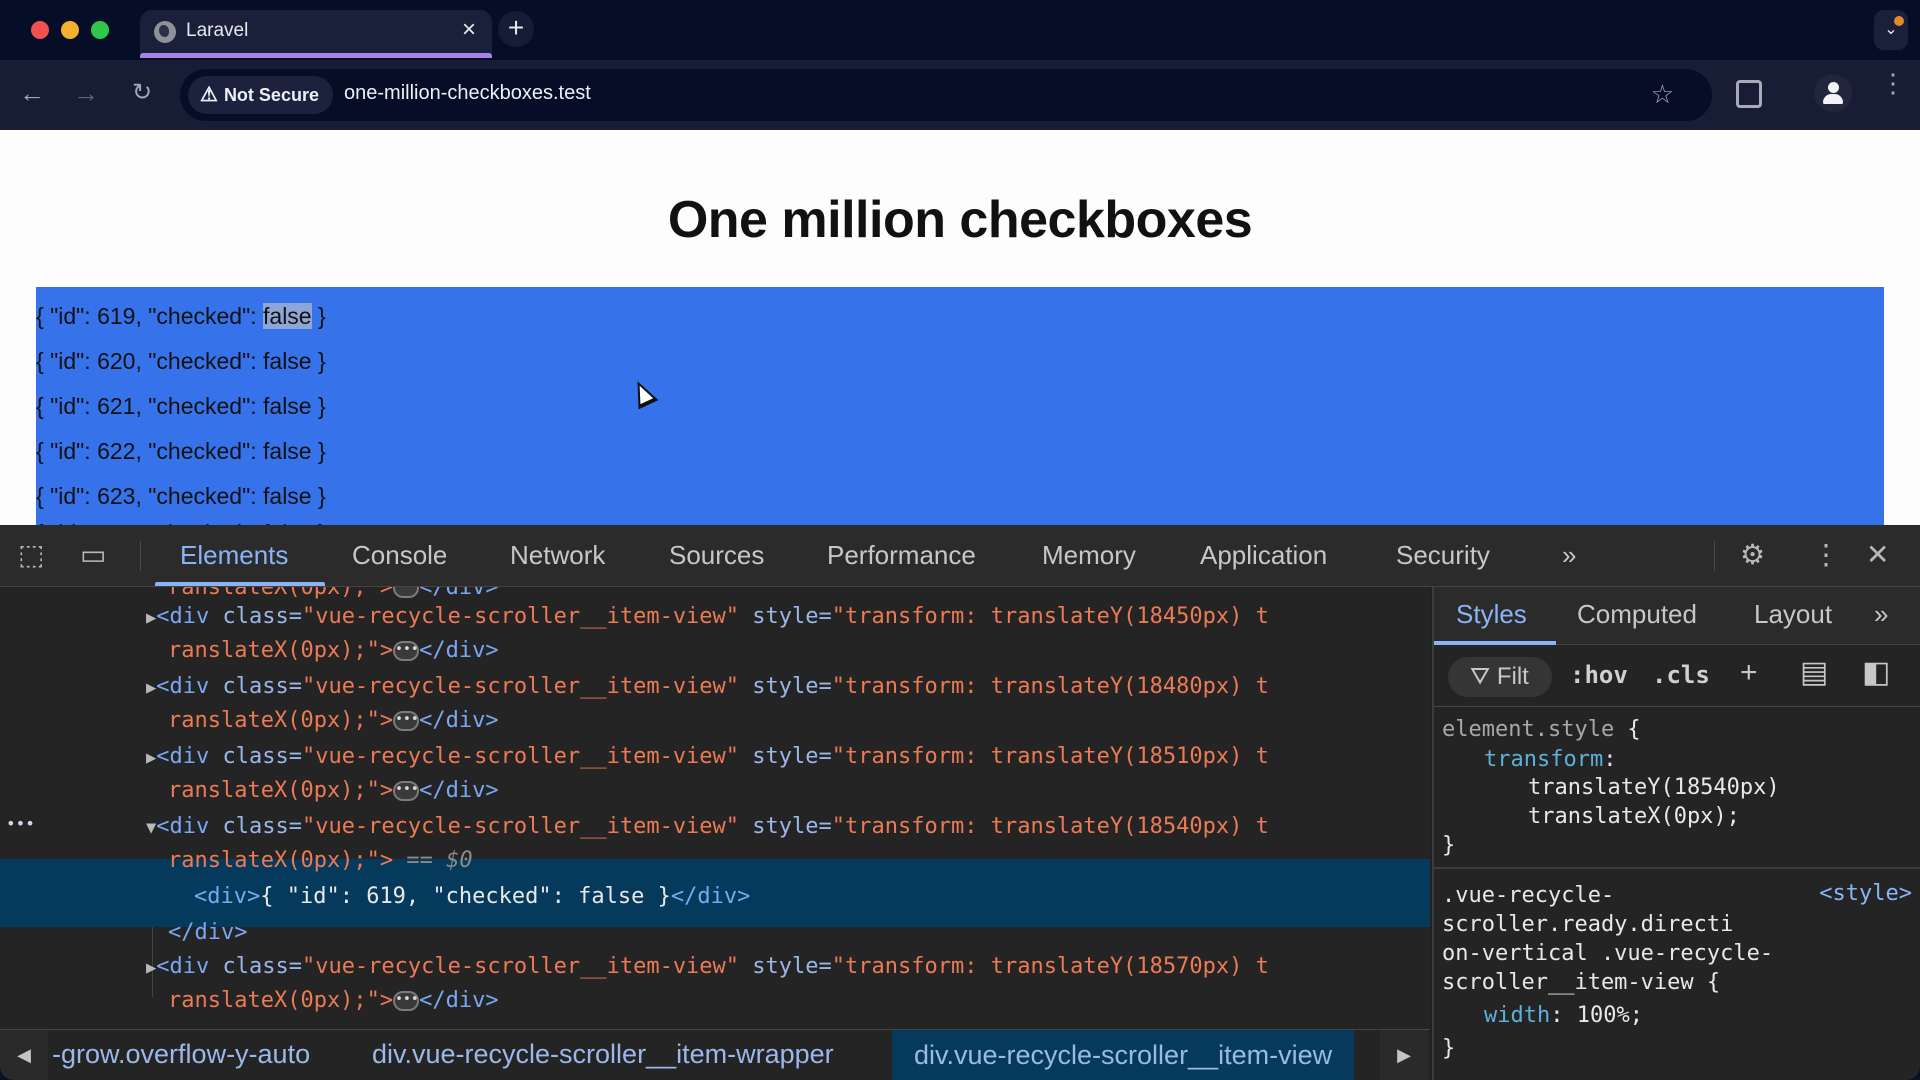  I want to click on rule-source-link: <style>, so click(1865, 893).